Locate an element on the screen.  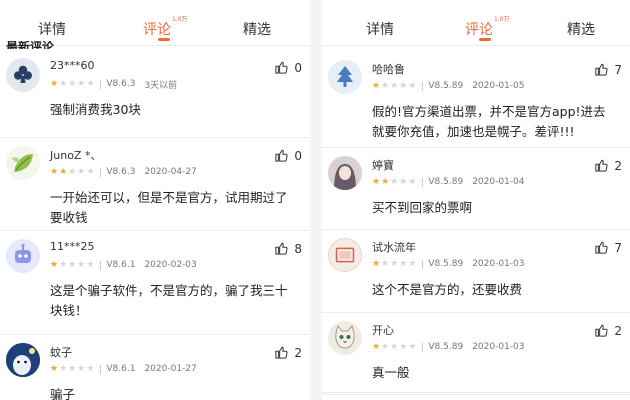
review-card: 蚊子 ★ ★ ★ ★ ★ V8.6.1 2020-01-27 骗子 2 is located at coordinates (155, 367).